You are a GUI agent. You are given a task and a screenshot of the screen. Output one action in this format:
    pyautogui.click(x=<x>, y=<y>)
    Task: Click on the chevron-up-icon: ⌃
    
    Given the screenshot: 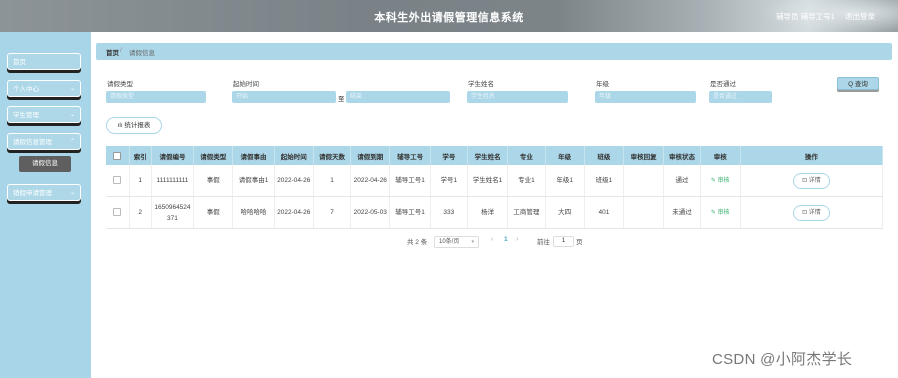 What is the action you would take?
    pyautogui.click(x=72, y=142)
    